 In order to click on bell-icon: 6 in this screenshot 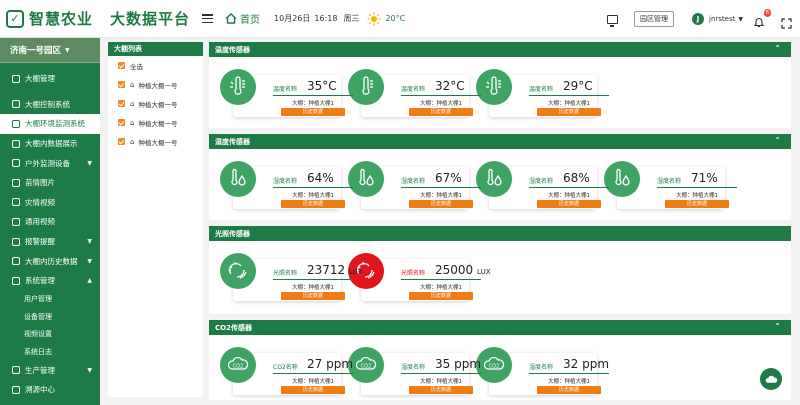, I will do `click(762, 18)`.